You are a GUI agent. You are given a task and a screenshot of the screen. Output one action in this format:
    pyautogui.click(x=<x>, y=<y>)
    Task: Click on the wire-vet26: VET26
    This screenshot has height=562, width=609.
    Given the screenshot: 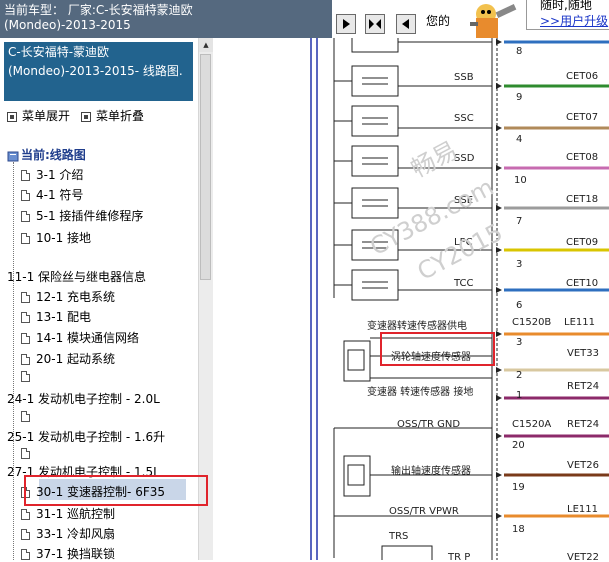 What is the action you would take?
    pyautogui.click(x=583, y=465)
    